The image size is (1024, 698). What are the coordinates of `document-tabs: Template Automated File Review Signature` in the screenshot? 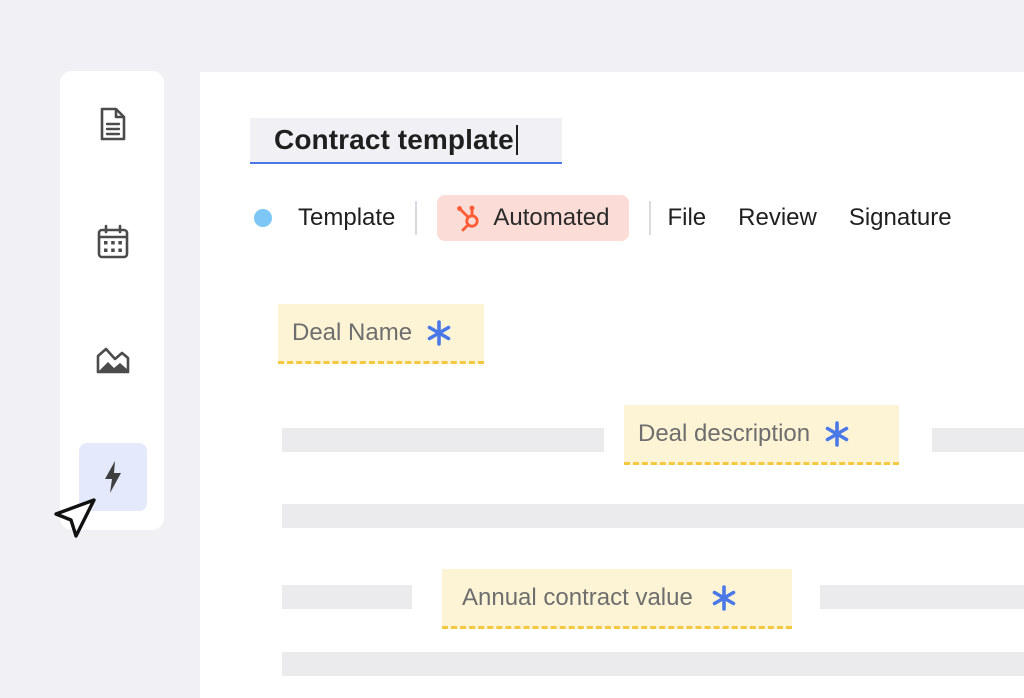 It's located at (603, 218).